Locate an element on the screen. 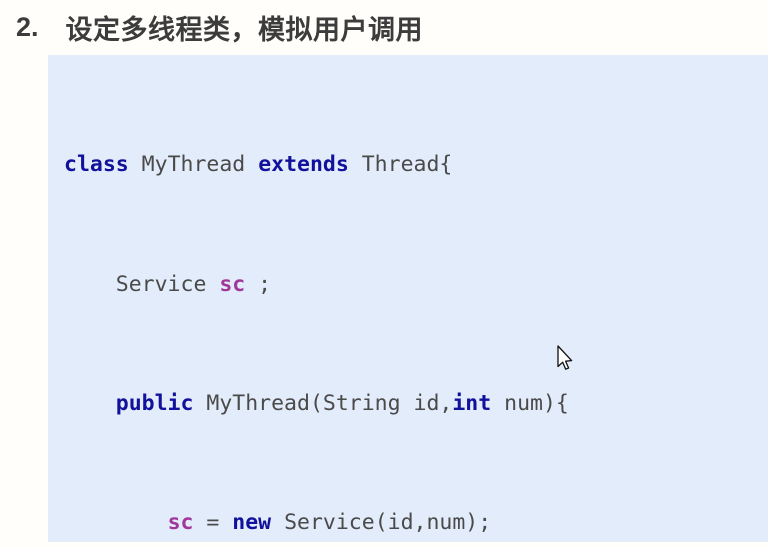 Image resolution: width=768 pixels, height=548 pixels. token-plain: = is located at coordinates (213, 522).